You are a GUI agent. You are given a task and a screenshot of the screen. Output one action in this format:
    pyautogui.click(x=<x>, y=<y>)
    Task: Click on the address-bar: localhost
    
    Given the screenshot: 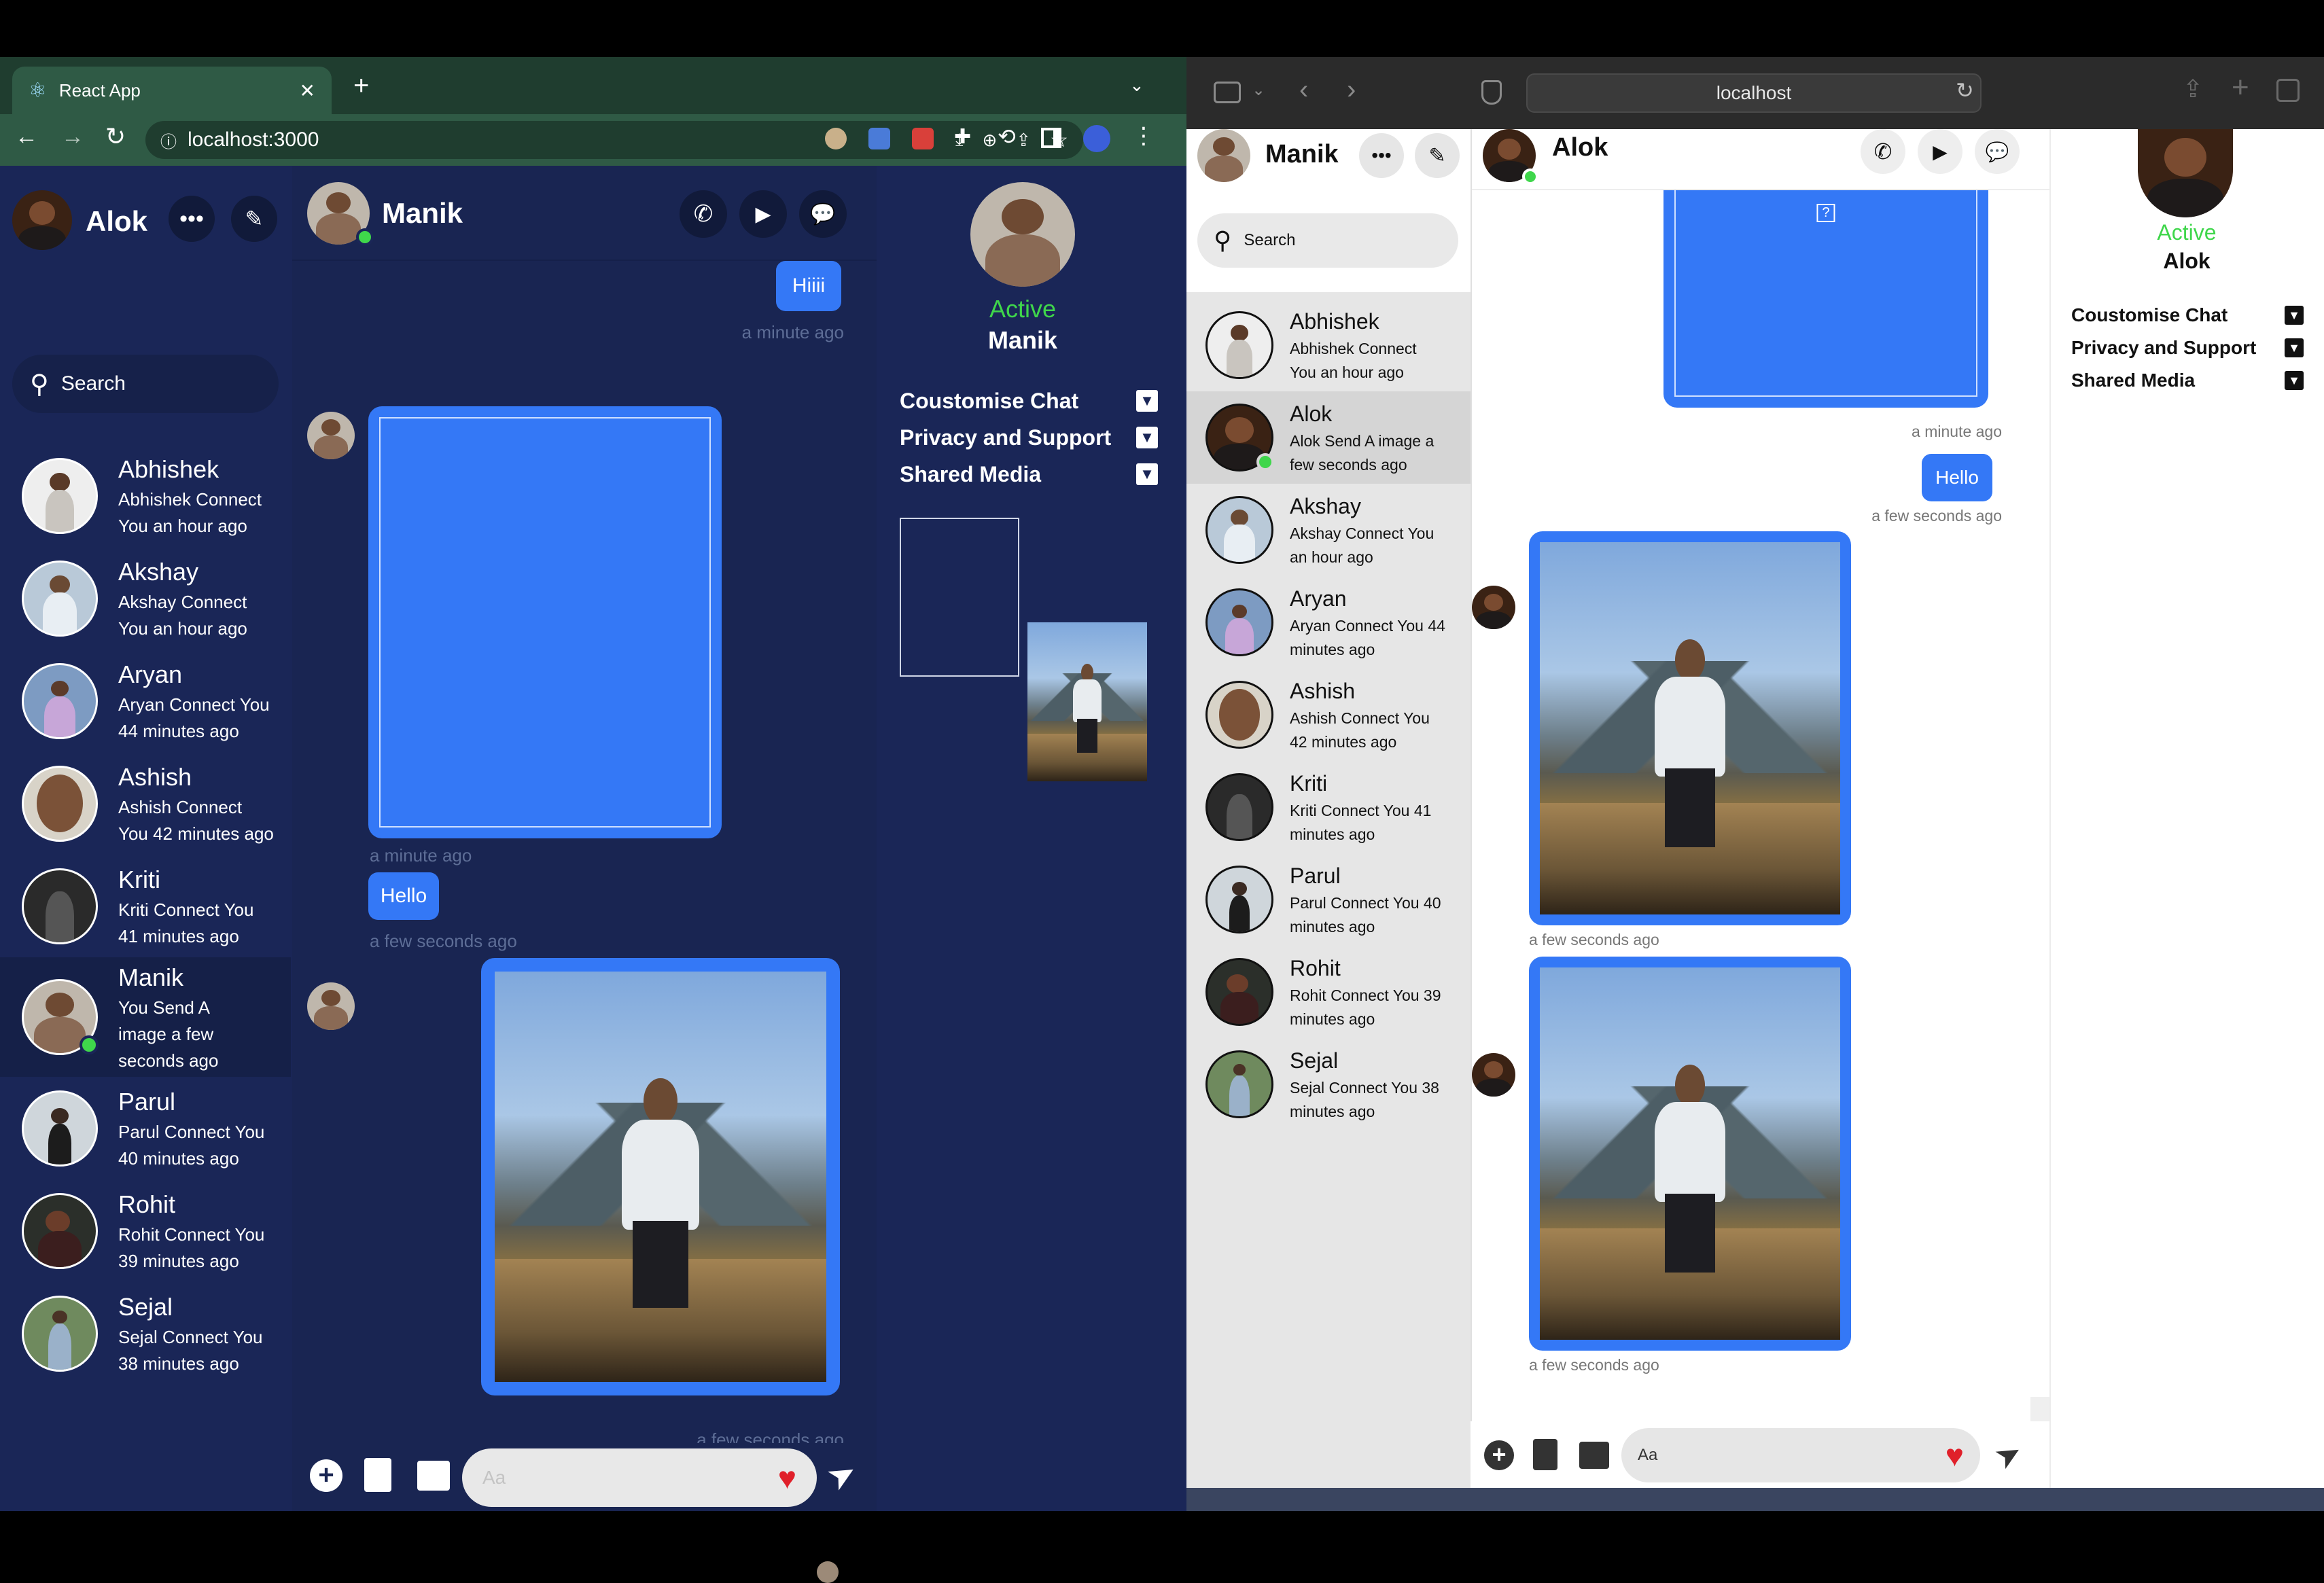 What is the action you would take?
    pyautogui.click(x=1754, y=93)
    